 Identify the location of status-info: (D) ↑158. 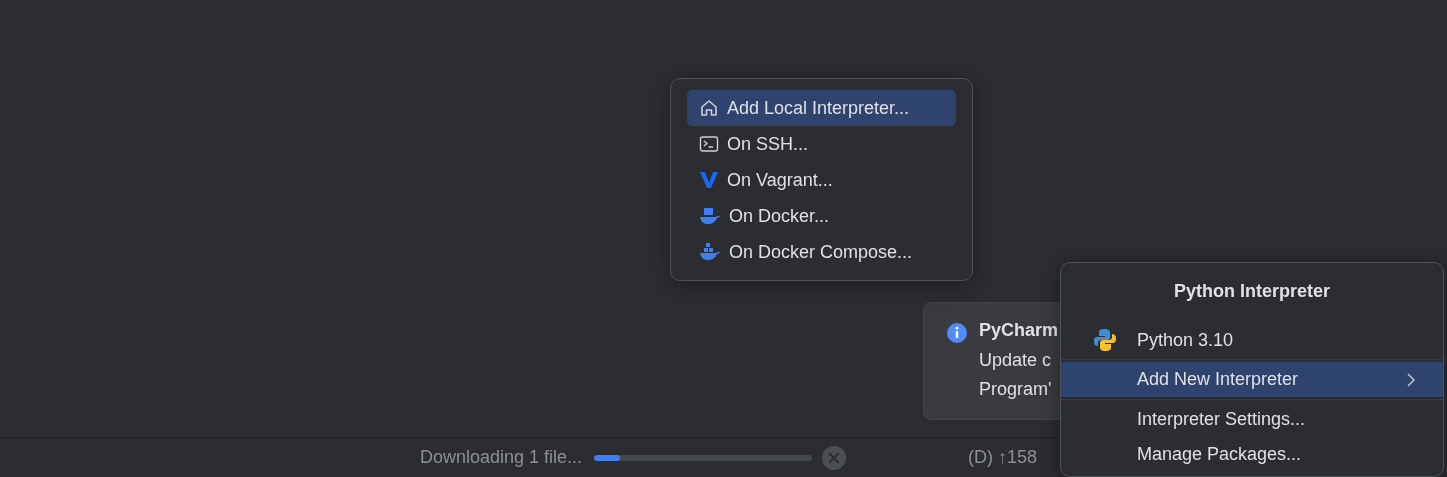
(1003, 457).